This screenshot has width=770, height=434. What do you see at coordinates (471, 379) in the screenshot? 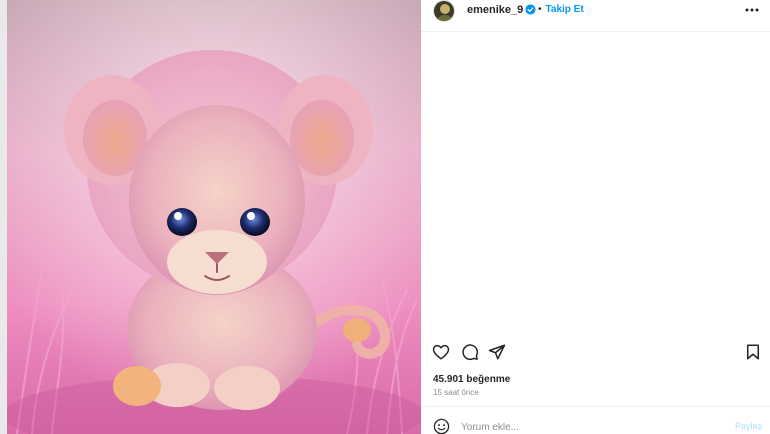
I see `likes-count: 45.901 beğenme` at bounding box center [471, 379].